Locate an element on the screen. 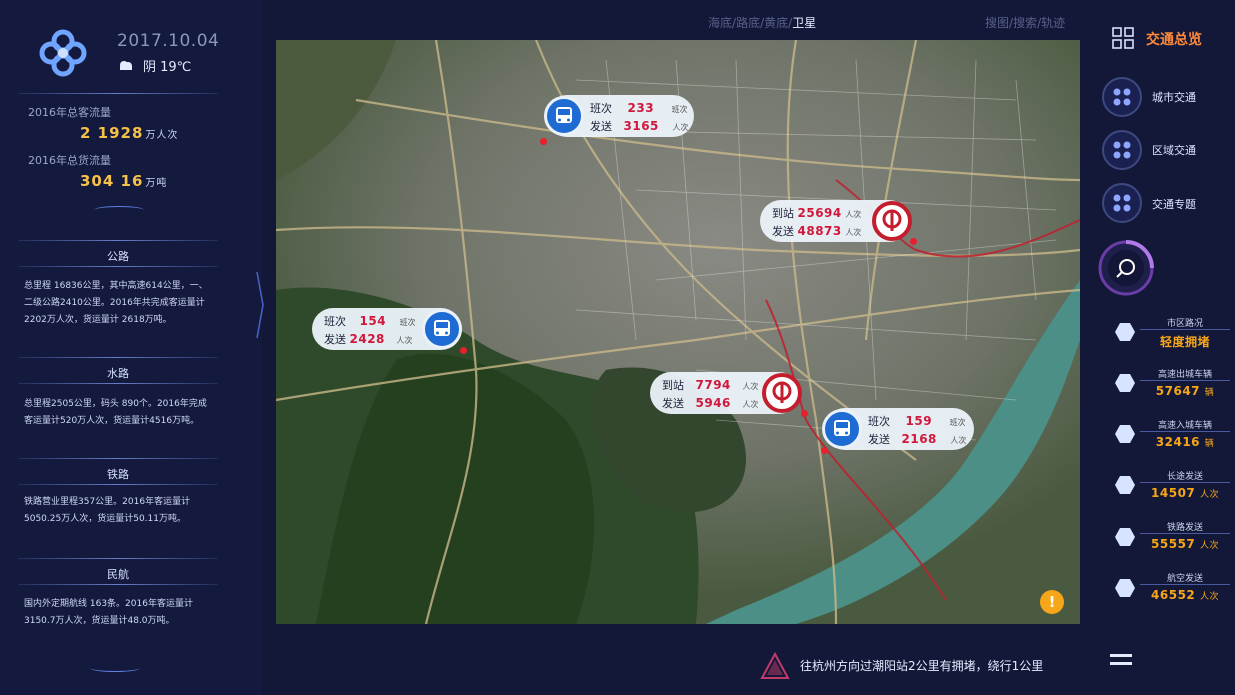  metric-value: 55557 人次 is located at coordinates (1185, 544).